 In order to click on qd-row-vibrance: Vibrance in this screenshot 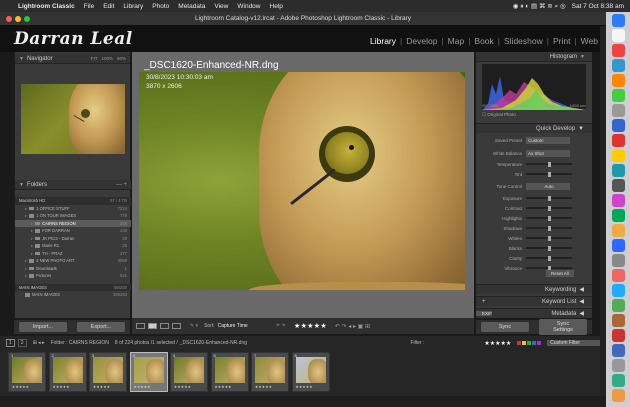, I will do `click(534, 268)`.